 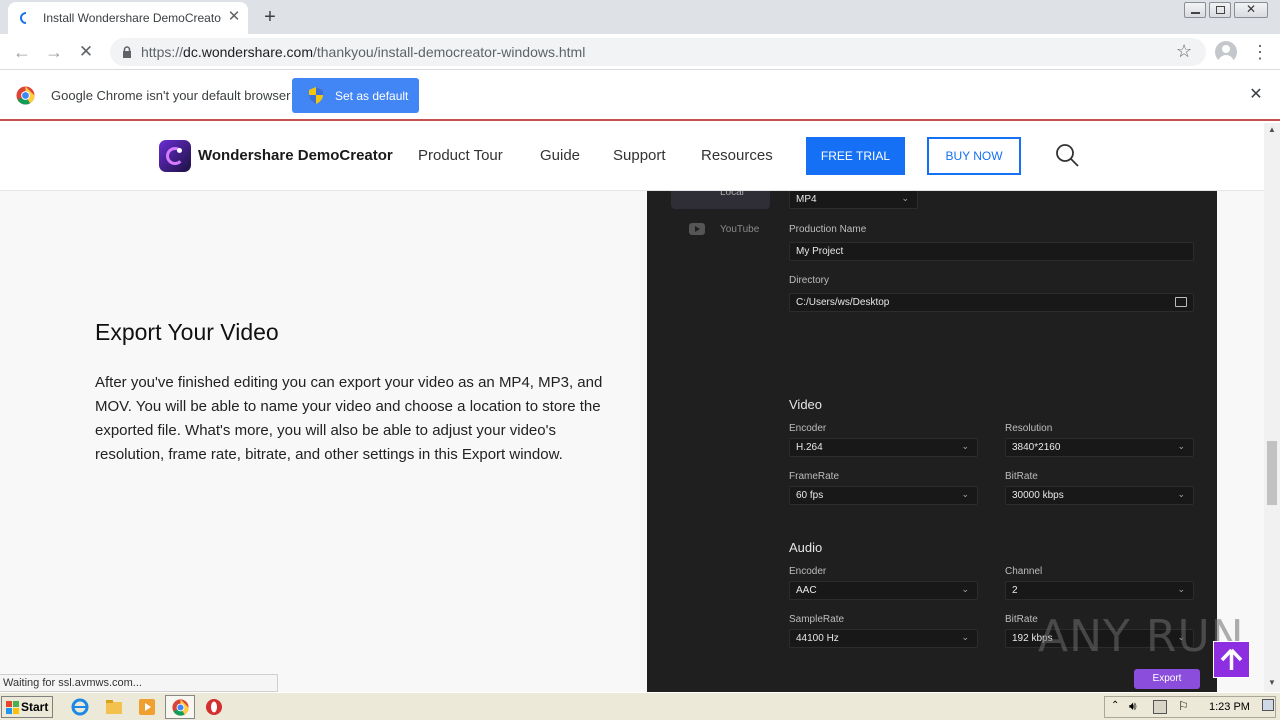 I want to click on tab-strip: Install Wondershare DemoCreator S ✕ + ✕, so click(x=640, y=17).